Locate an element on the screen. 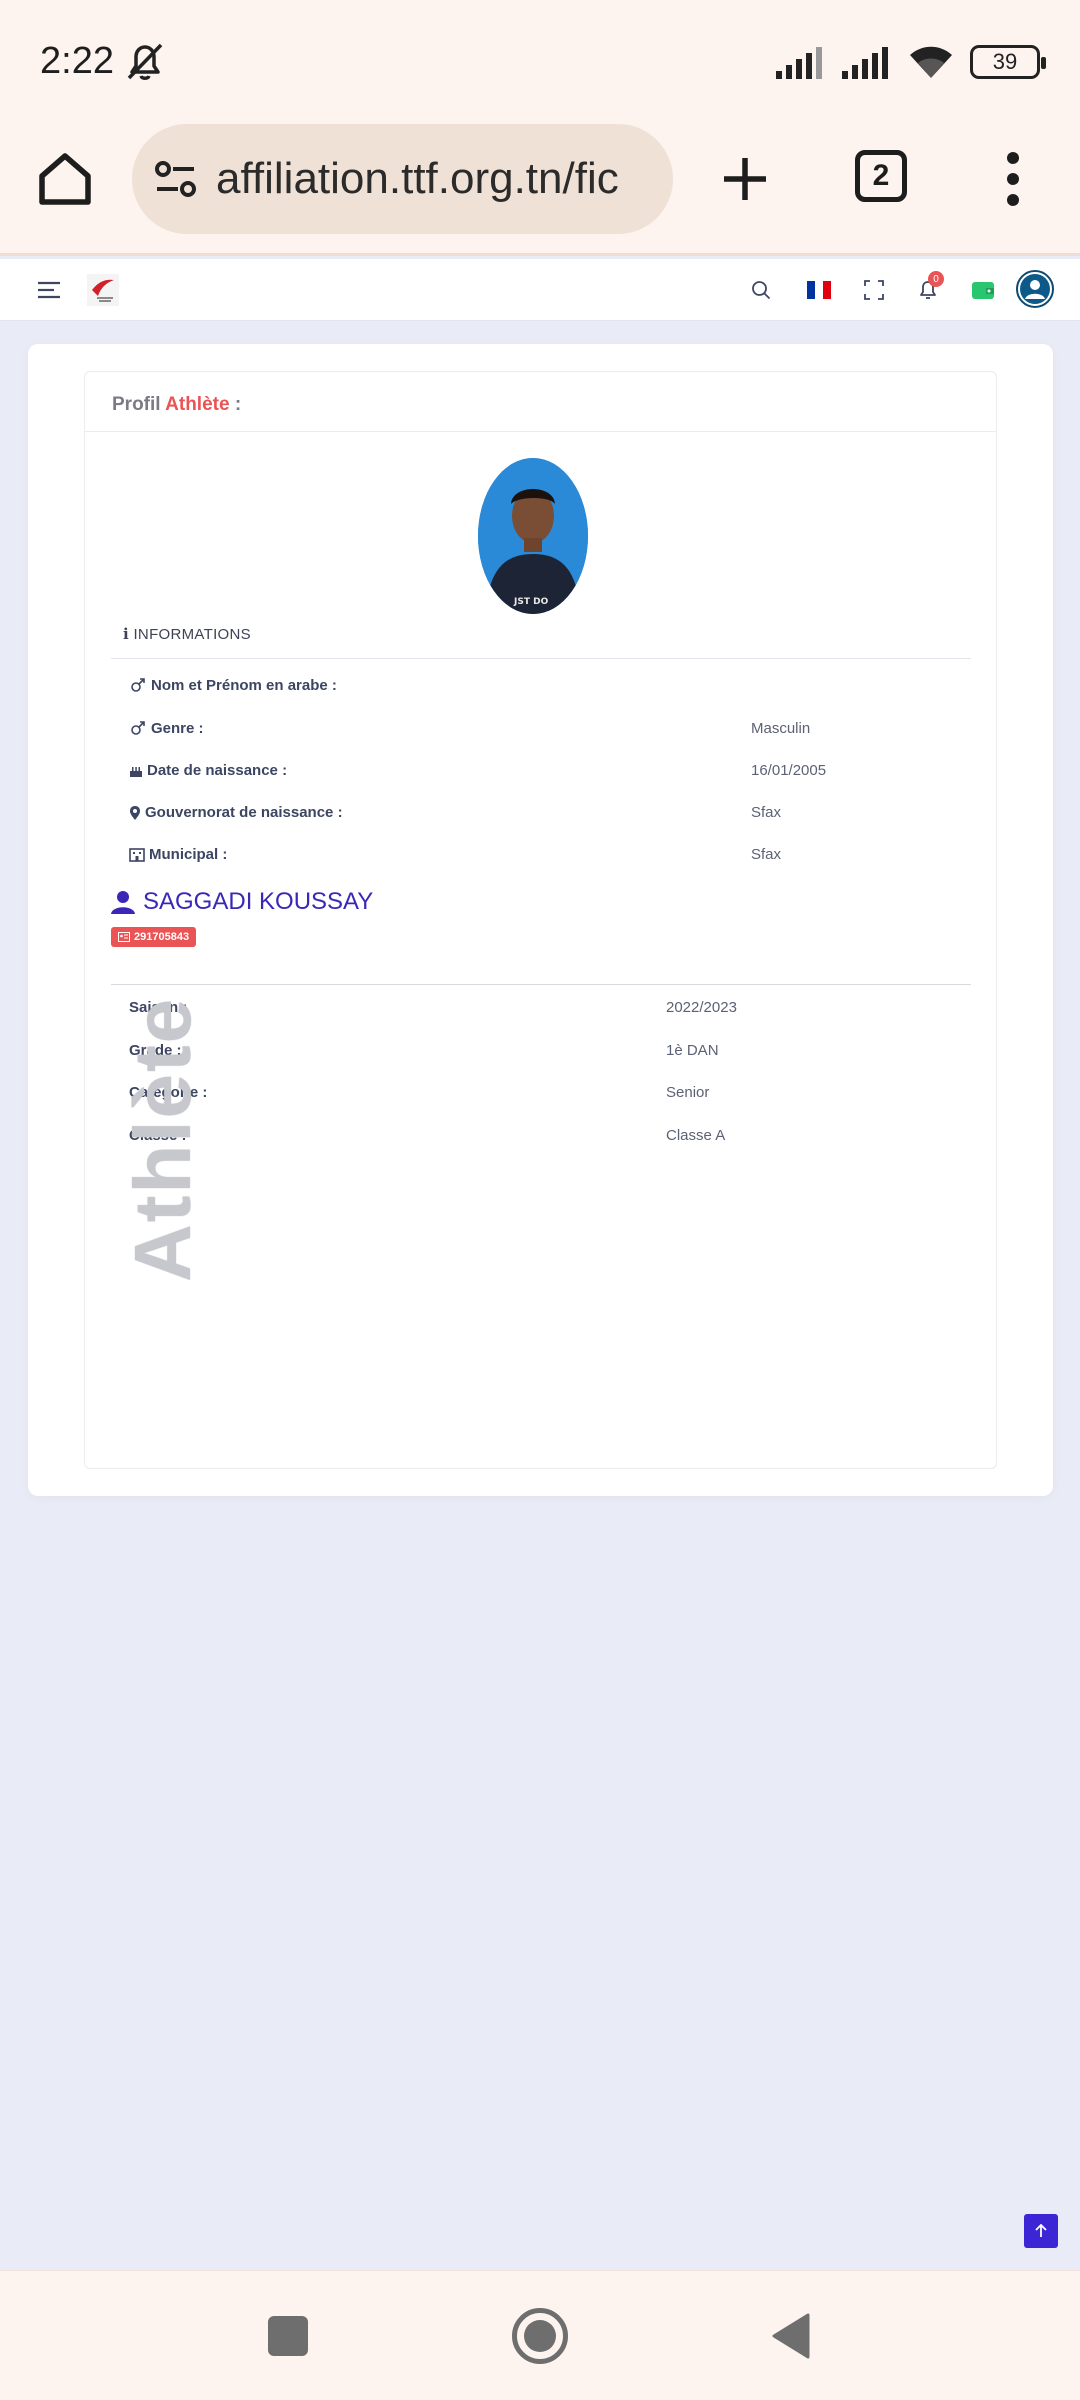 This screenshot has width=1080, height=2400. home-icon is located at coordinates (65, 179).